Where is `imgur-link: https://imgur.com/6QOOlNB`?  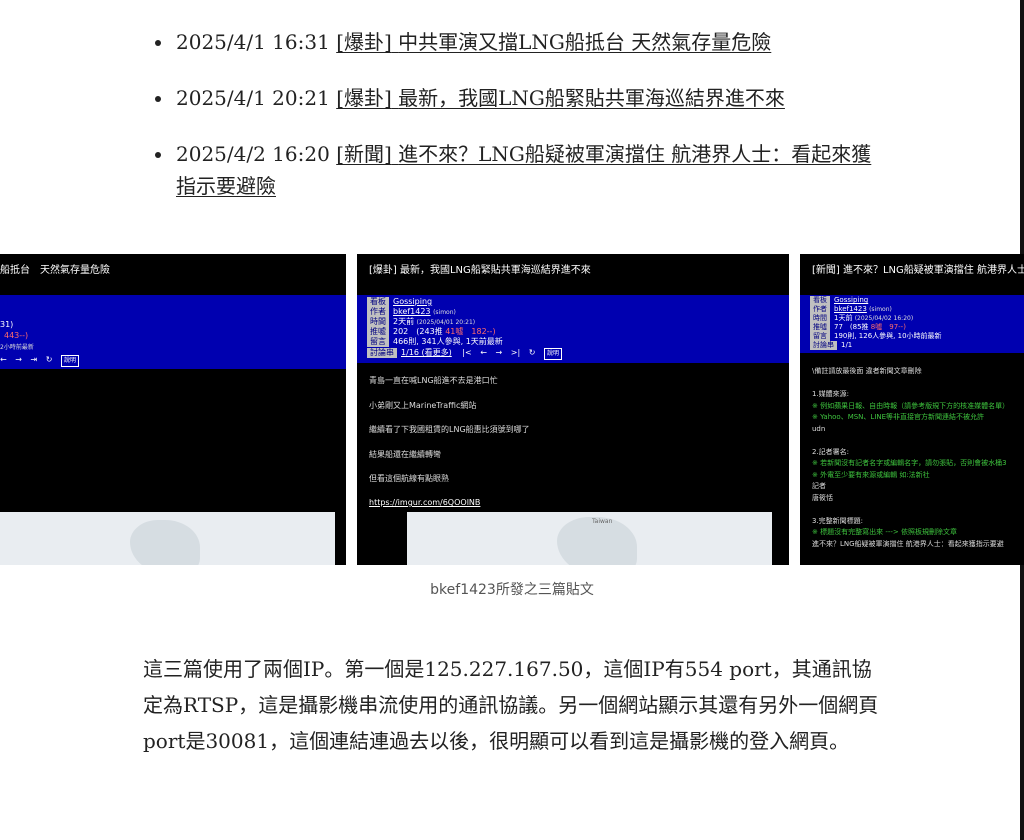
imgur-link: https://imgur.com/6QOOlNB is located at coordinates (424, 503).